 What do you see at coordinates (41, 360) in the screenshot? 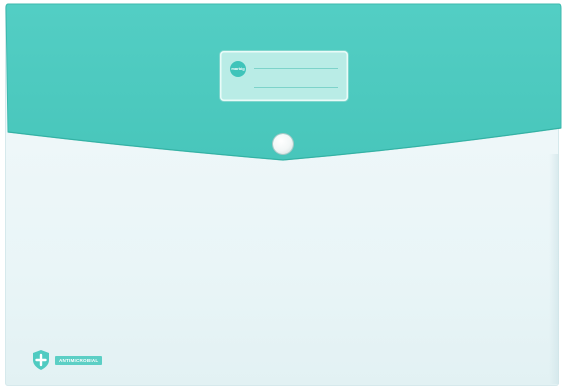
I see `shield-cross-icon` at bounding box center [41, 360].